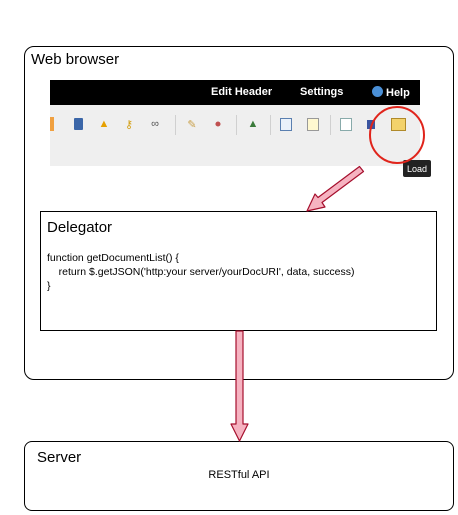  What do you see at coordinates (335, 188) in the screenshot?
I see `arrow-load-to-delegator` at bounding box center [335, 188].